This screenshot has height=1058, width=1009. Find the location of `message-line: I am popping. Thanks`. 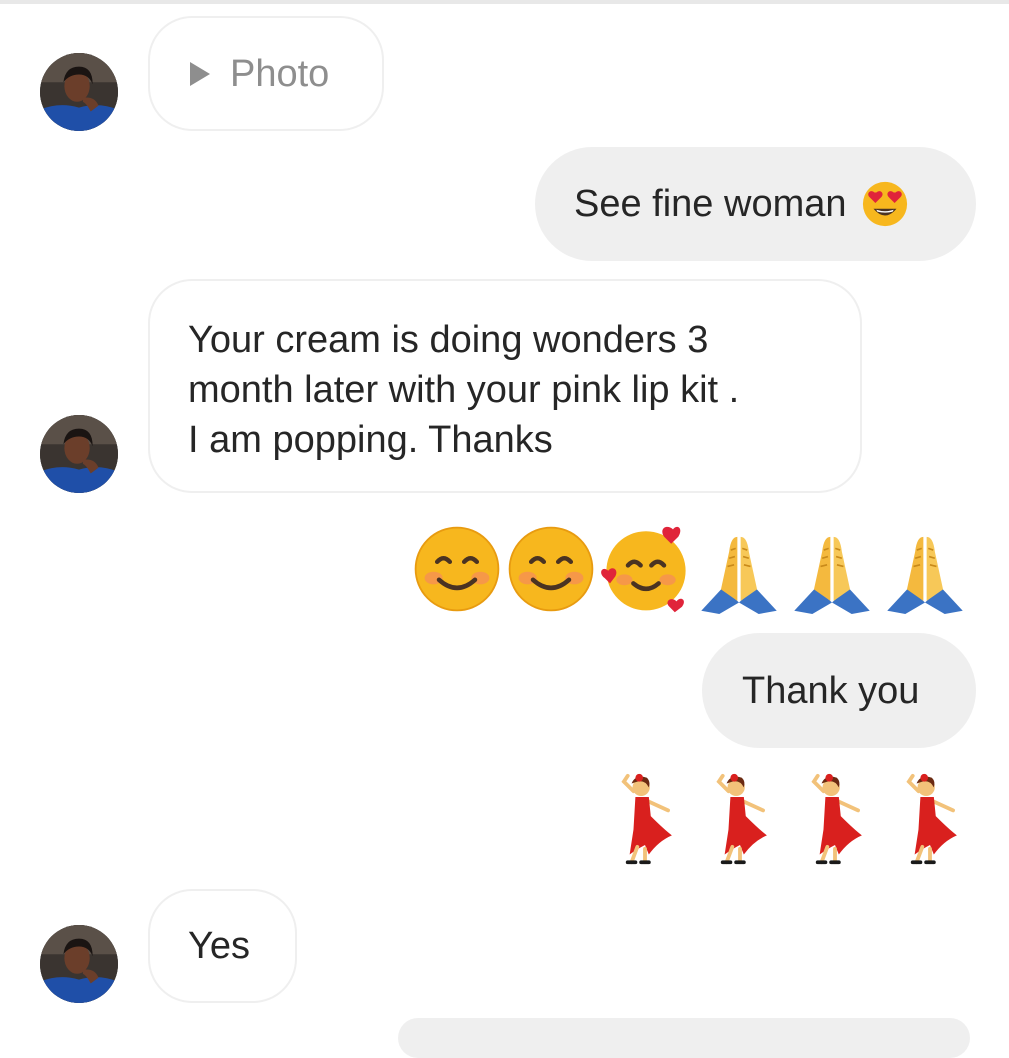

message-line: I am popping. Thanks is located at coordinates (370, 440).